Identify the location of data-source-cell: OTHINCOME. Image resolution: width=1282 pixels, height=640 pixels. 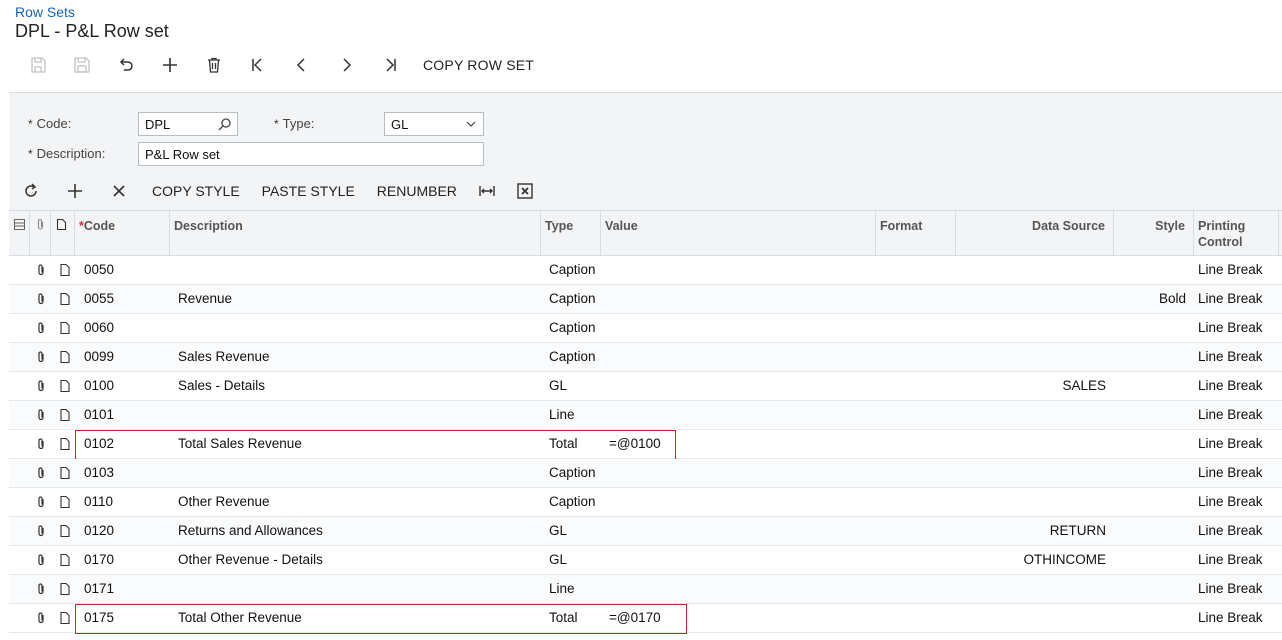
(1035, 560).